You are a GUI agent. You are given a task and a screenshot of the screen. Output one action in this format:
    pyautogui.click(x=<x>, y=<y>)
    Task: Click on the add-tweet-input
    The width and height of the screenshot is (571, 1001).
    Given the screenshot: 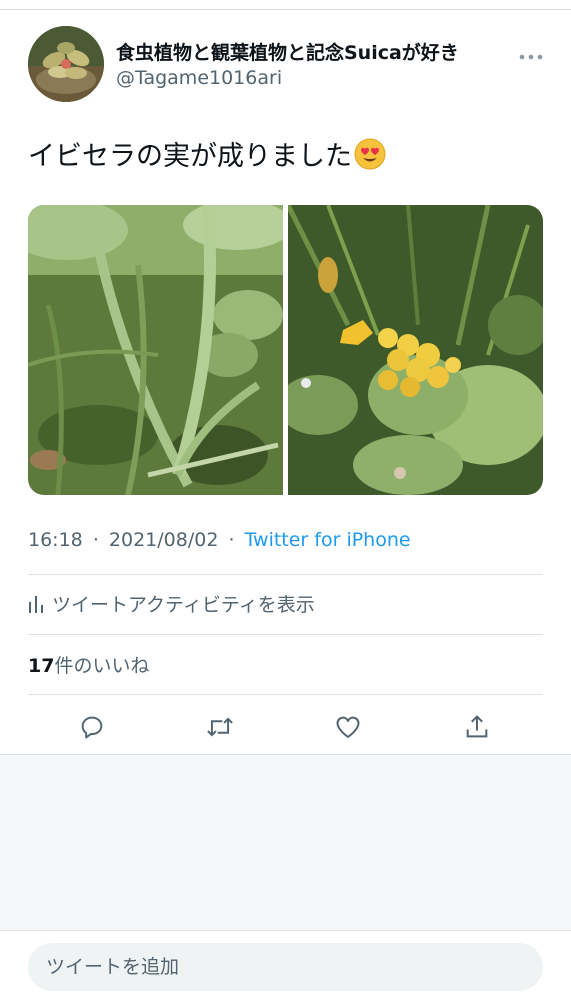 What is the action you would take?
    pyautogui.click(x=285, y=967)
    